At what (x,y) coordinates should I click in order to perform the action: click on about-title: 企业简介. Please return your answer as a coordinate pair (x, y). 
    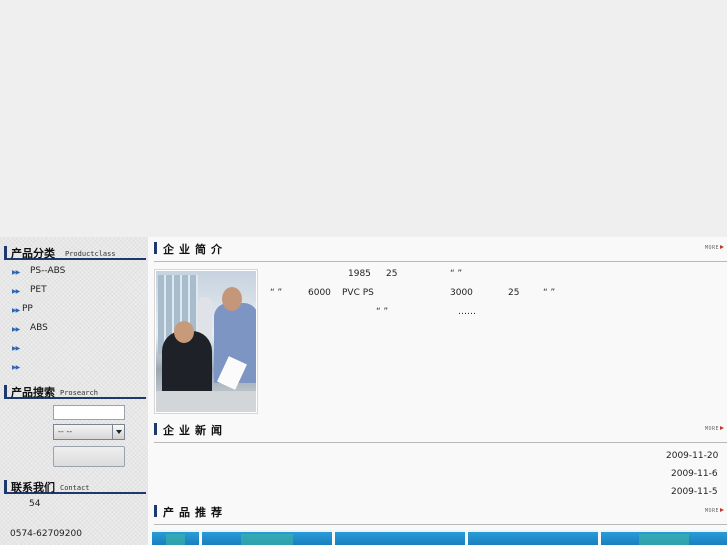
    Looking at the image, I should click on (195, 249).